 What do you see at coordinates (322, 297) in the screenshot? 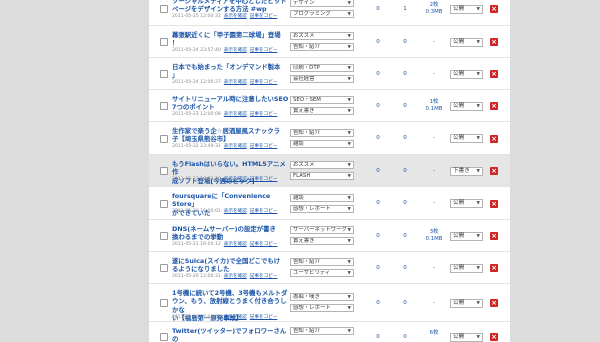
I see `category-select: 愚痴・嘆き ▼` at bounding box center [322, 297].